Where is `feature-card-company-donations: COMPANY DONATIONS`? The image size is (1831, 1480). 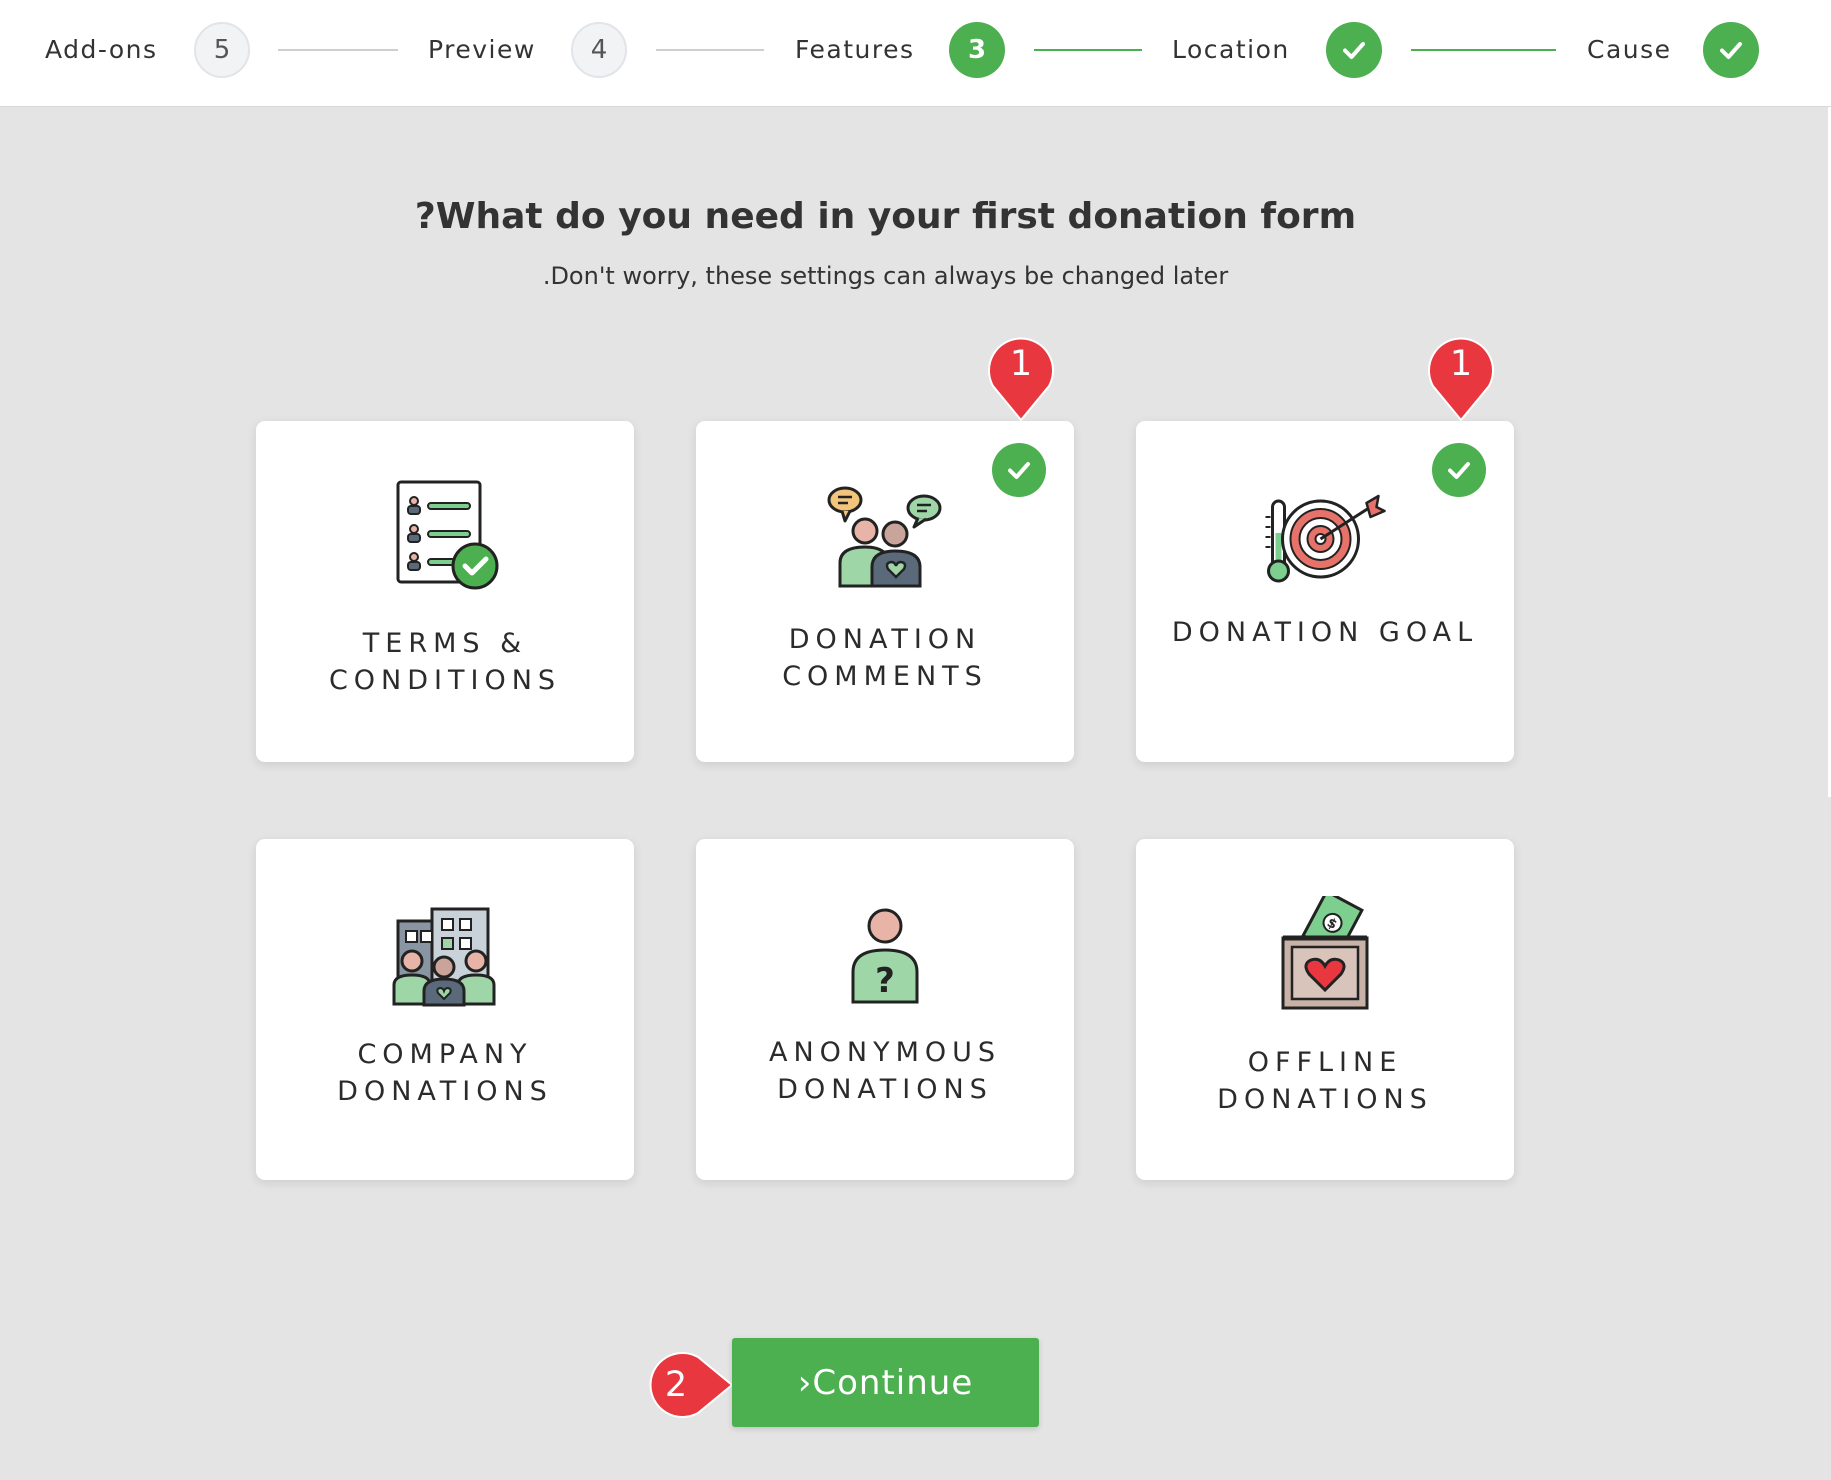
feature-card-company-donations: COMPANY DONATIONS is located at coordinates (445, 1009).